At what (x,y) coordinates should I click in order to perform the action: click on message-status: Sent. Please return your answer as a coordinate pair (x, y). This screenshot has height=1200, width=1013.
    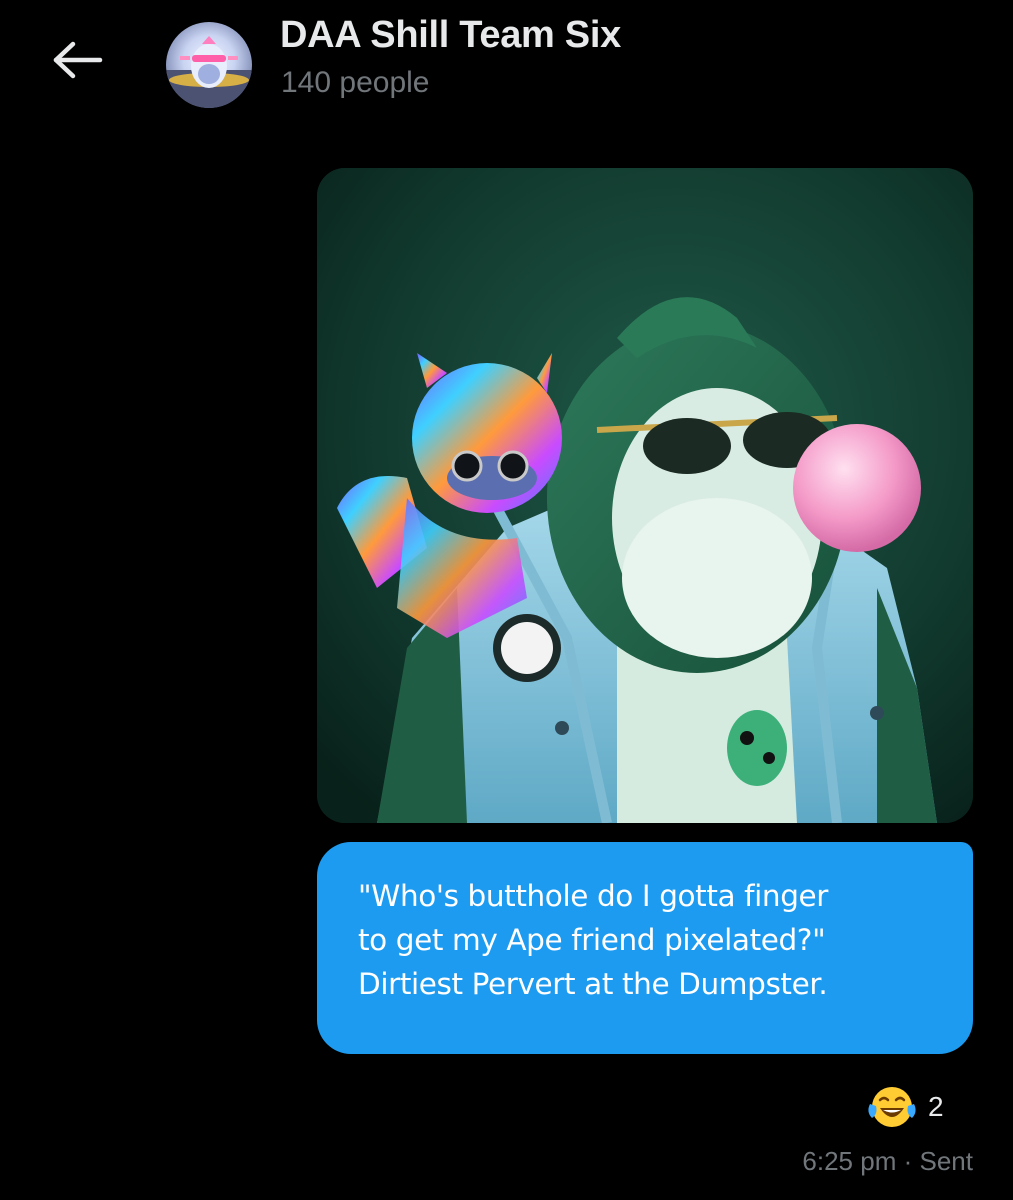
    Looking at the image, I should click on (946, 1161).